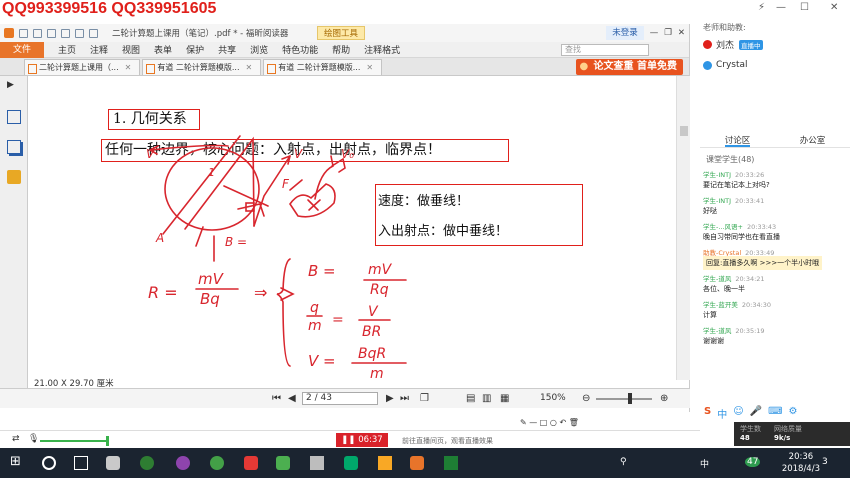  Describe the element at coordinates (65, 33) in the screenshot. I see `undo-icon` at that location.